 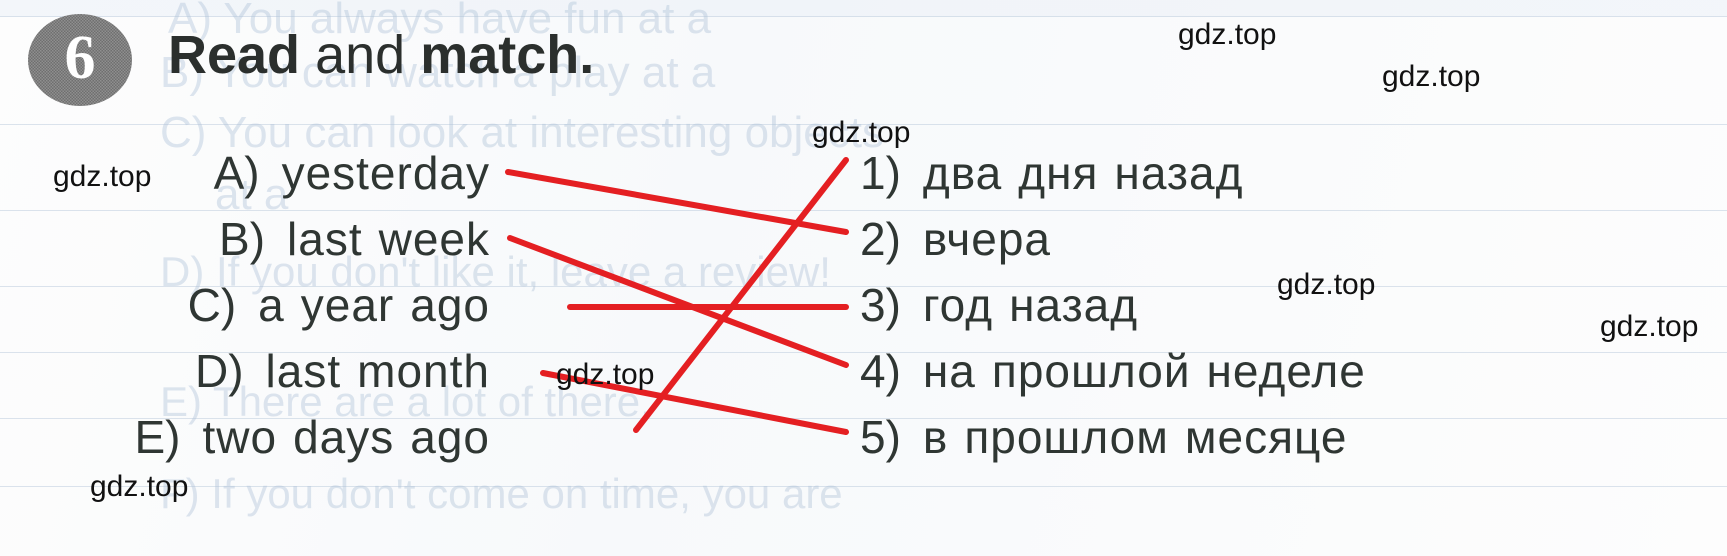 What do you see at coordinates (1083, 173) in the screenshot?
I see `right-translation-text: два дня назад` at bounding box center [1083, 173].